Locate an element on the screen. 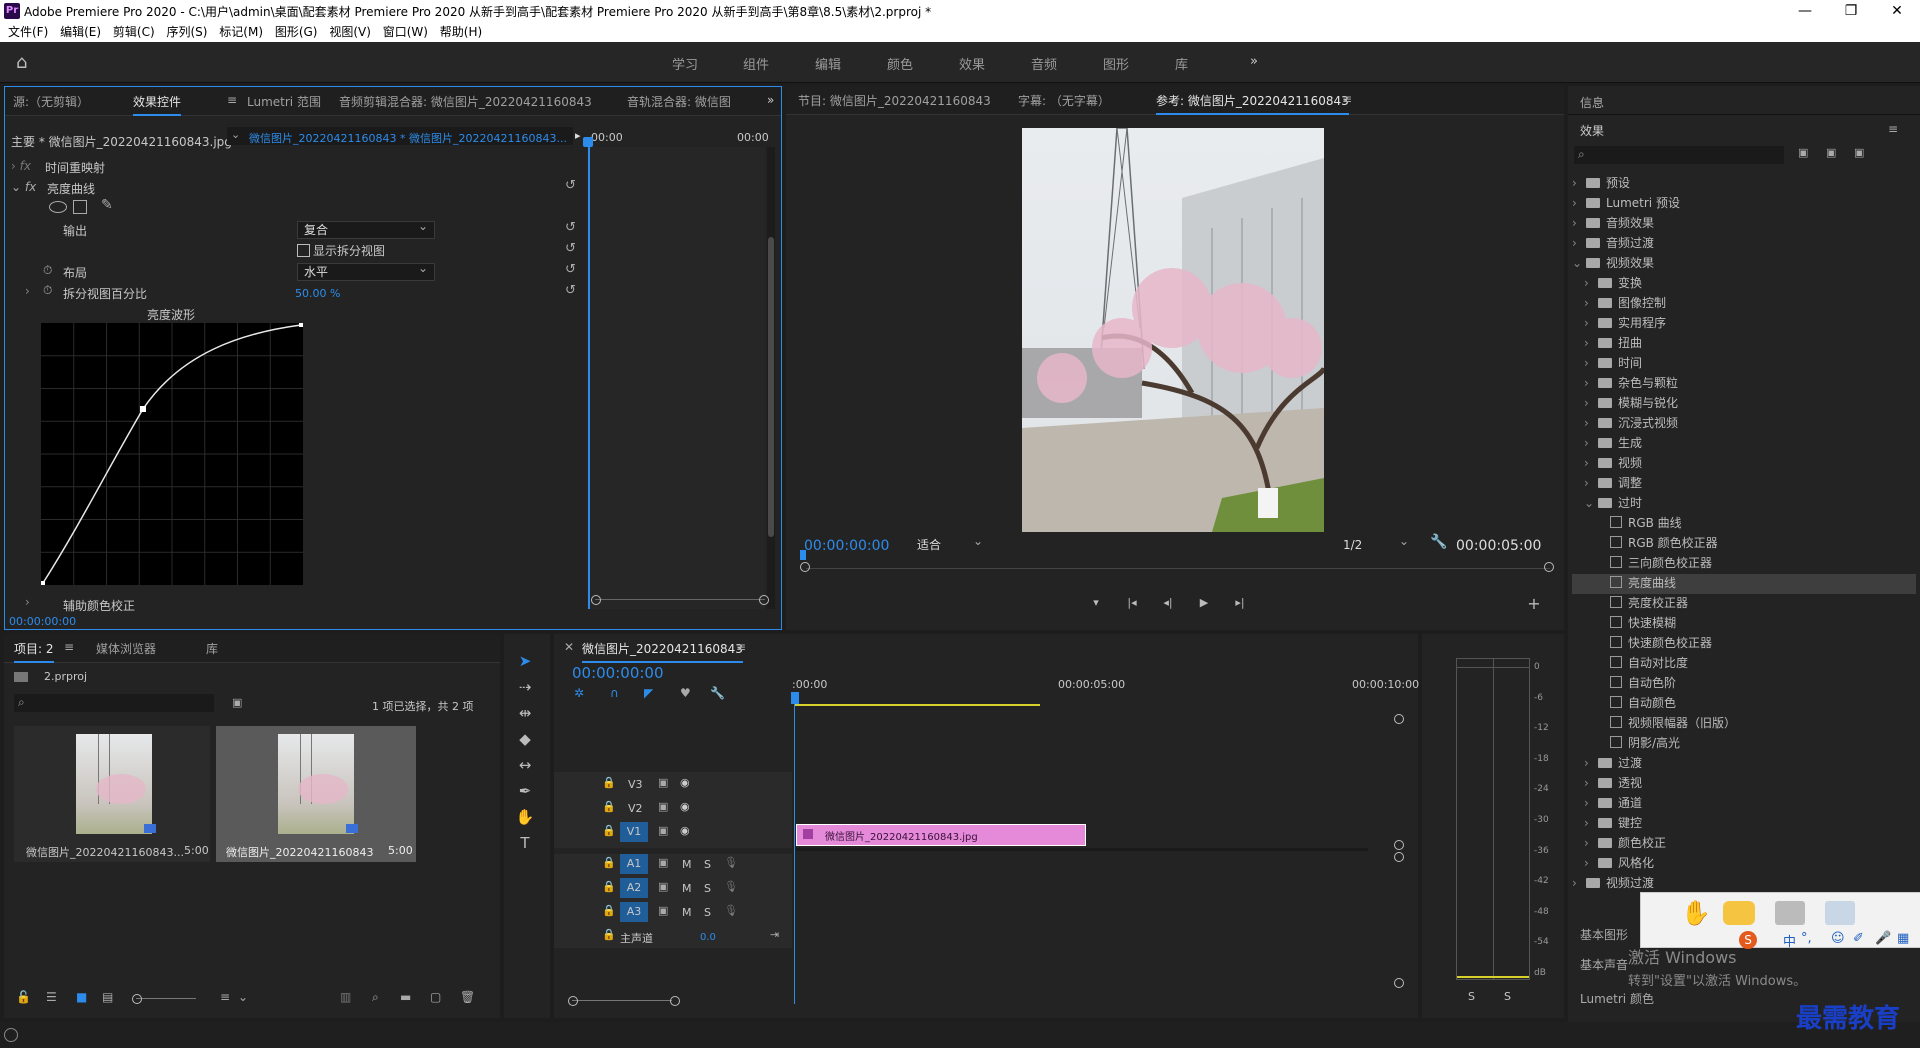  luma-curves-label: 亮度曲线 is located at coordinates (71, 188).